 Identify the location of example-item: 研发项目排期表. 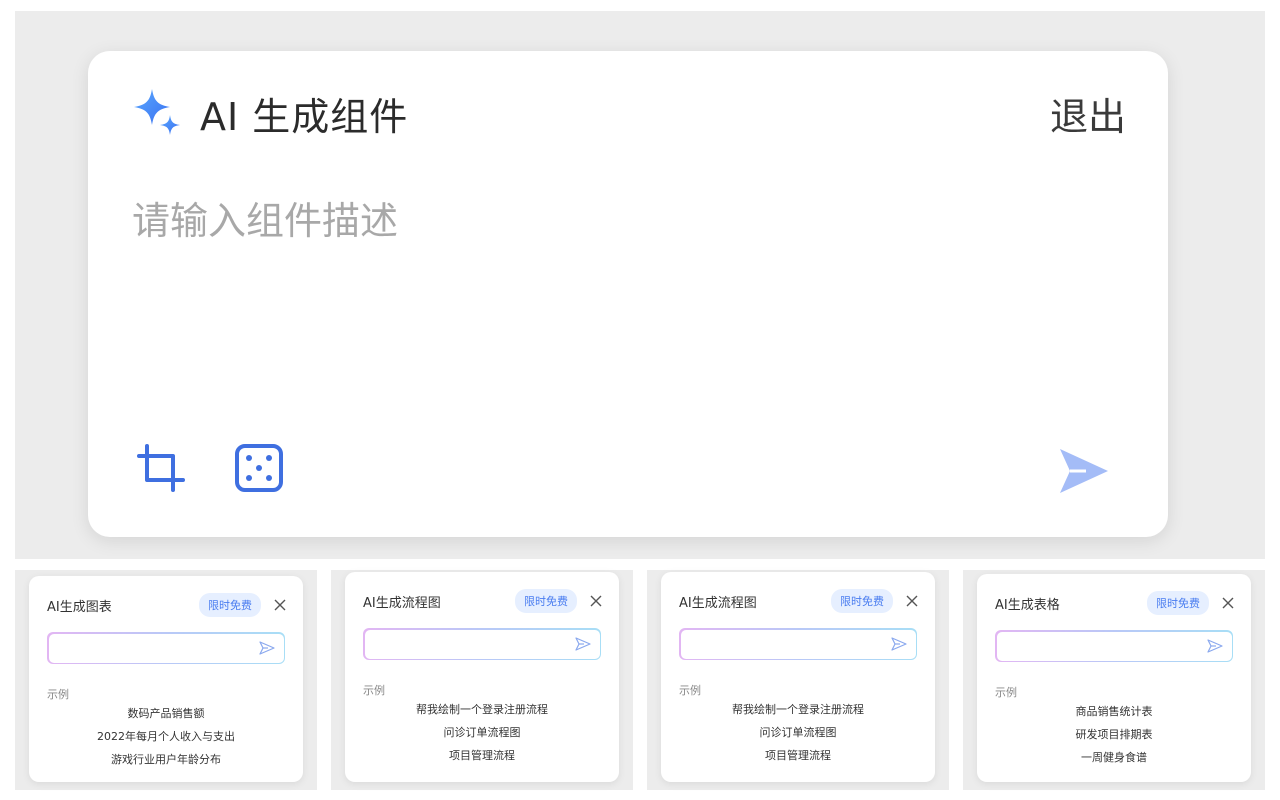
(1114, 734).